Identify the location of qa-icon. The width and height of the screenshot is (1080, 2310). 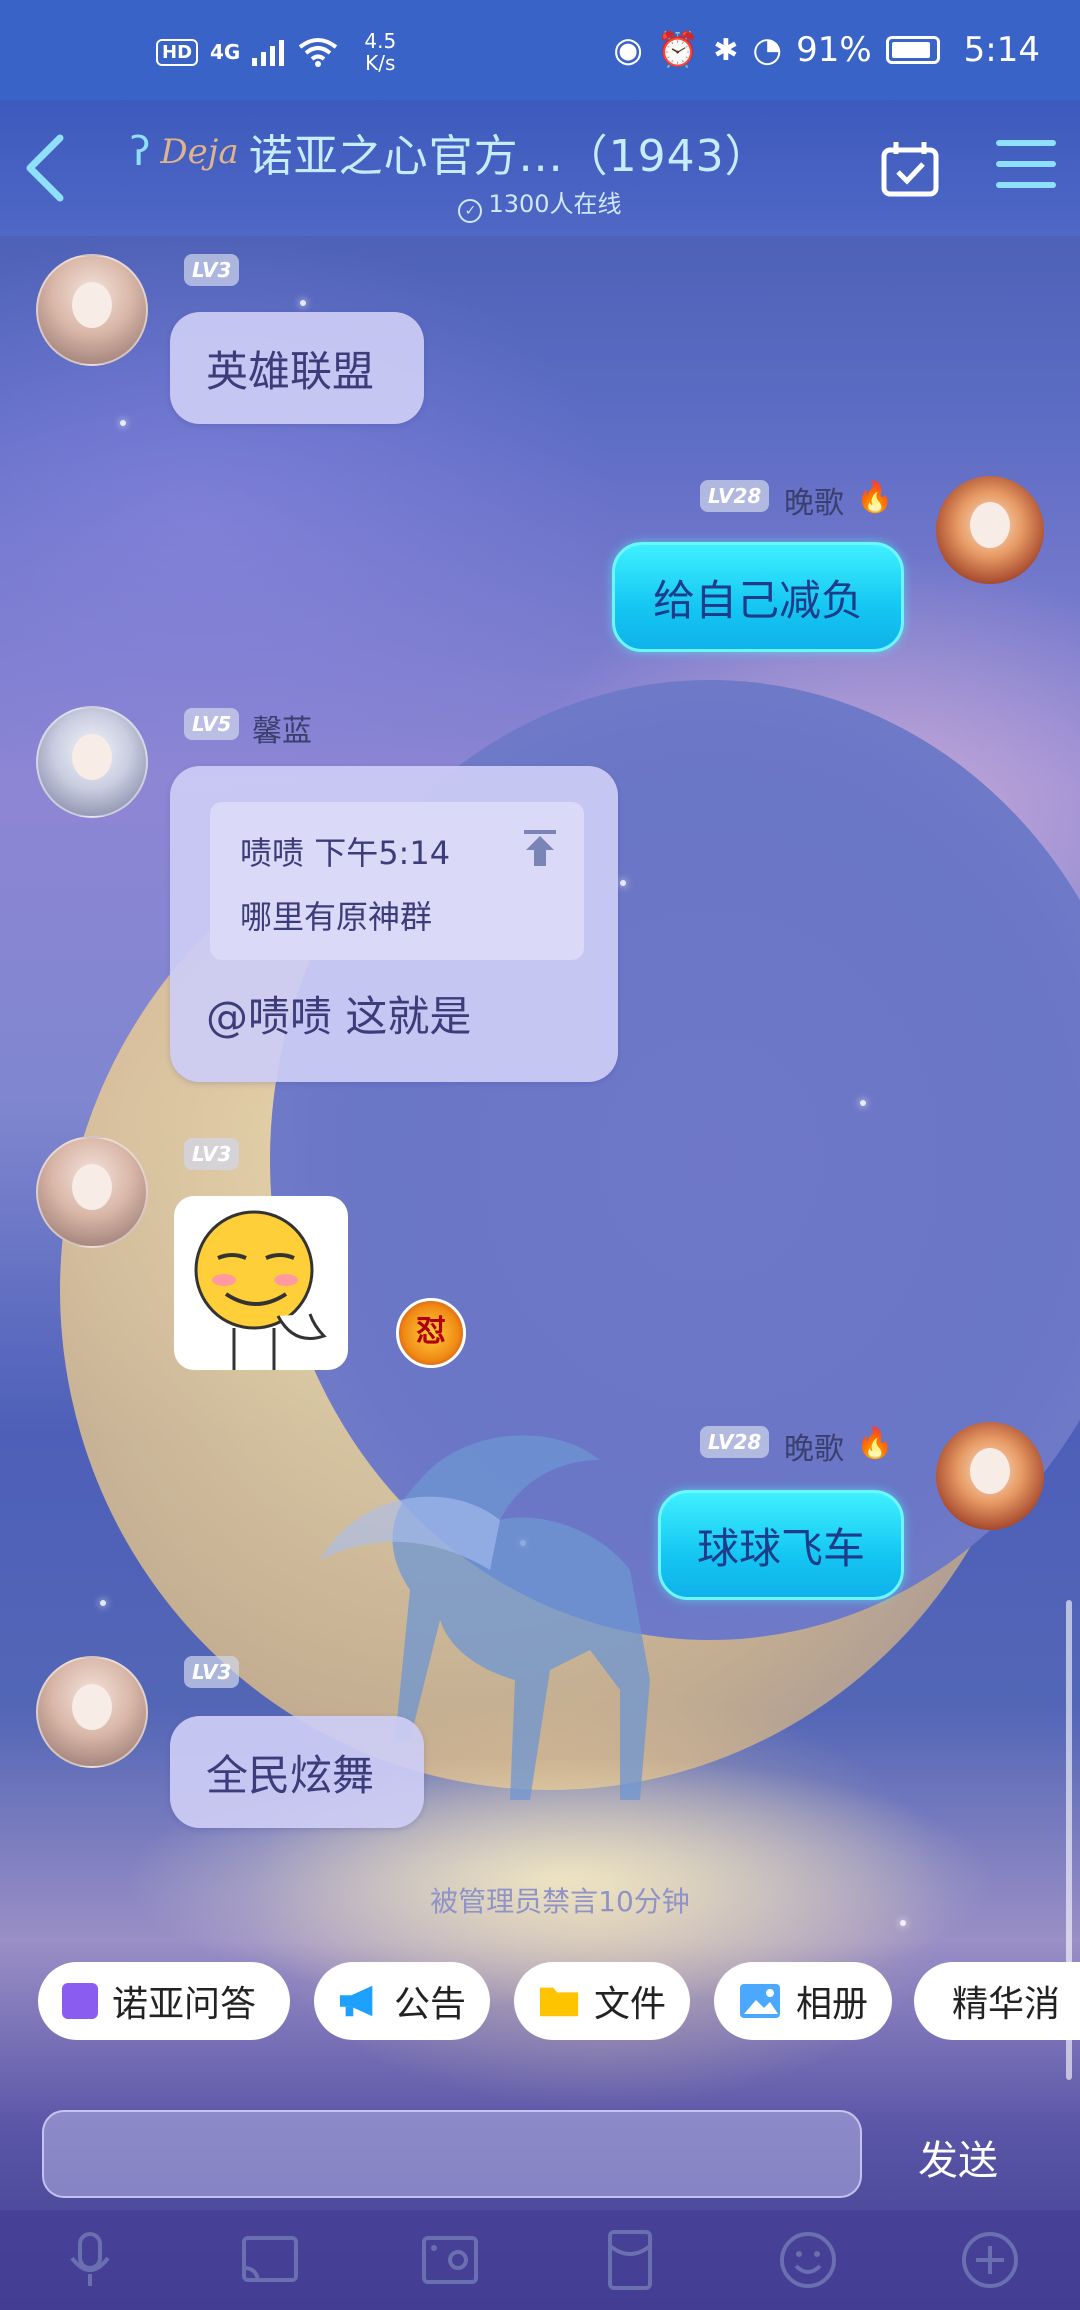
(80, 2001).